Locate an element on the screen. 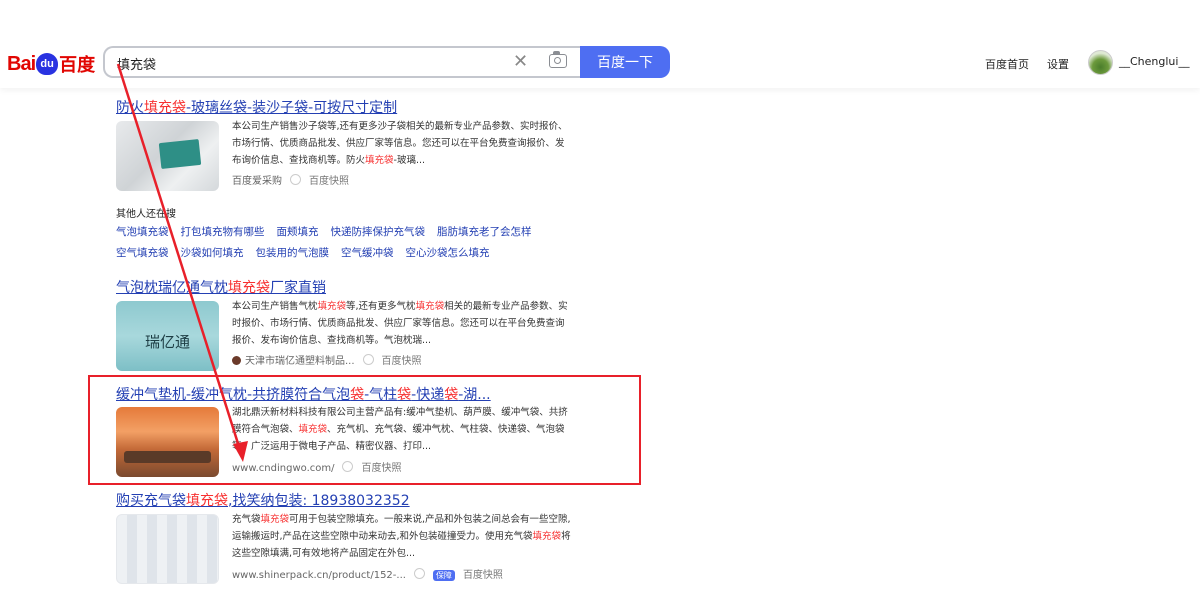 This screenshot has width=1200, height=595. arrow-line is located at coordinates (179, 258).